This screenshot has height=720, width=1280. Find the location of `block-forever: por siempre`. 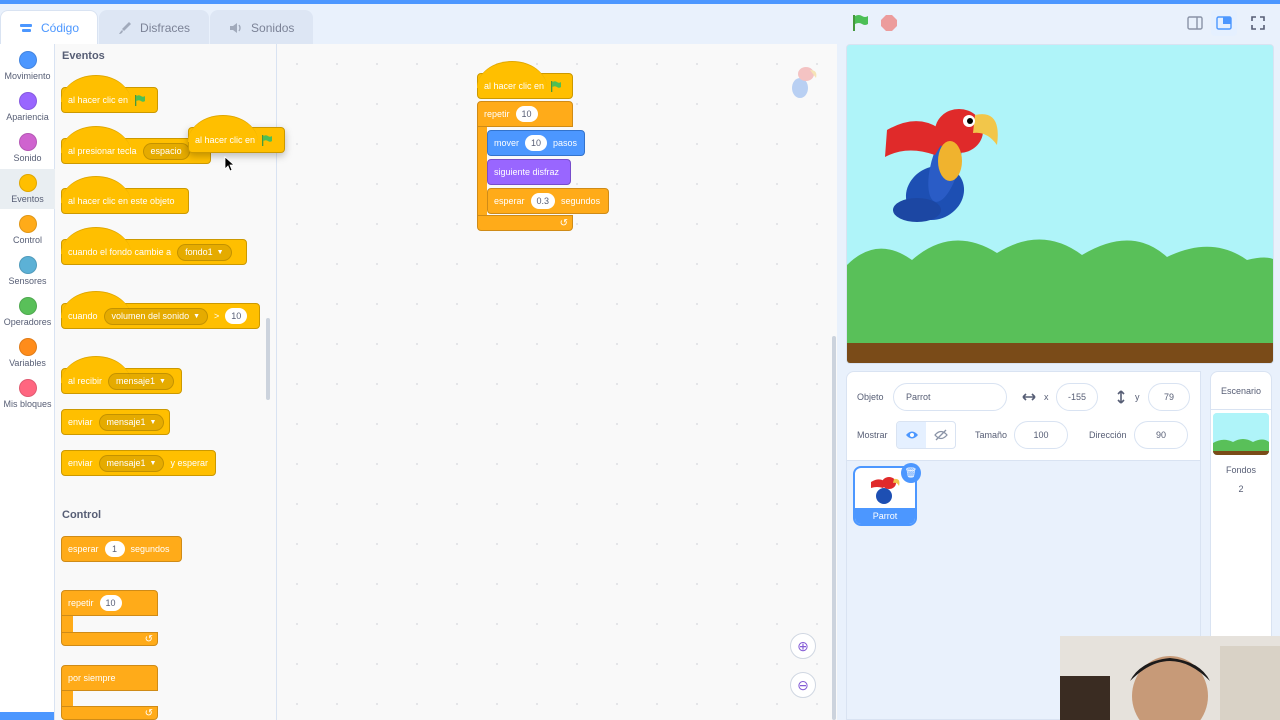

block-forever: por siempre is located at coordinates (109, 678).